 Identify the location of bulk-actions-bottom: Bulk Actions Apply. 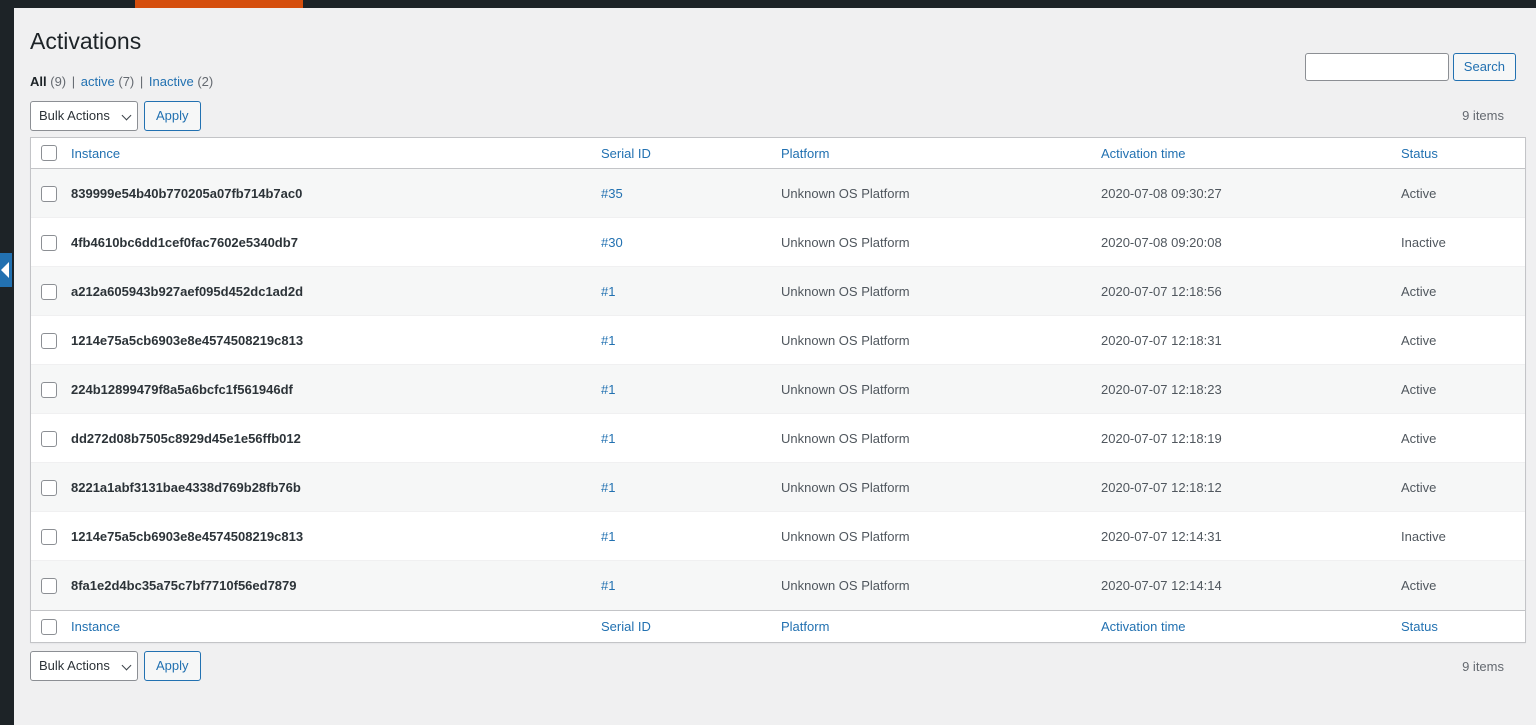
(115, 666).